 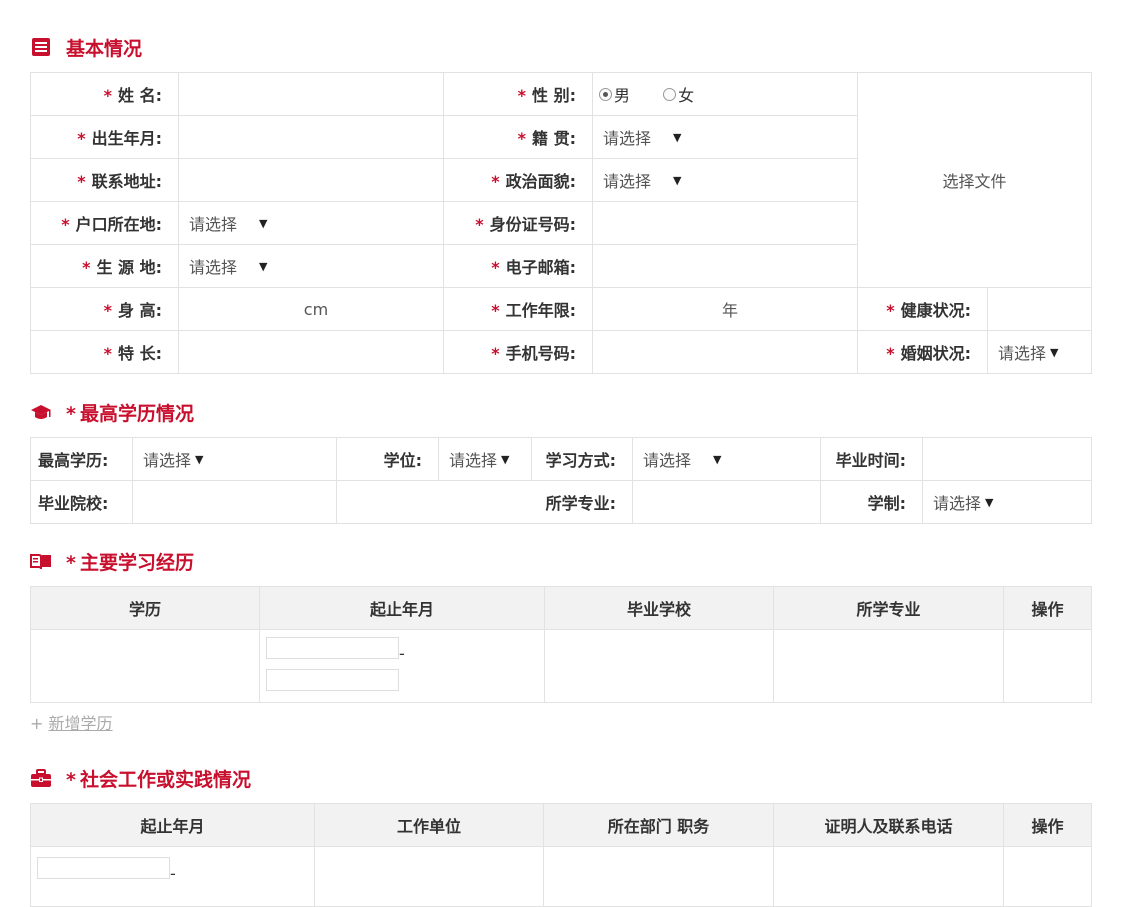 What do you see at coordinates (234, 502) in the screenshot?
I see `school-field` at bounding box center [234, 502].